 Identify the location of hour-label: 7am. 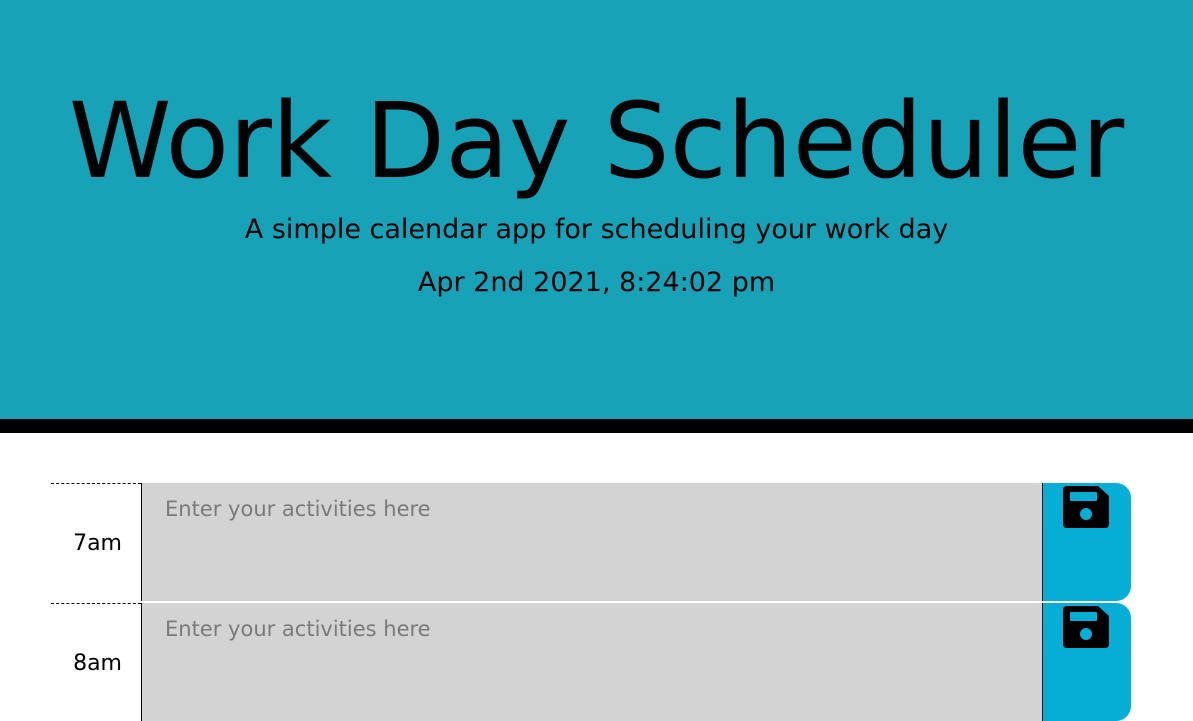
(96, 542).